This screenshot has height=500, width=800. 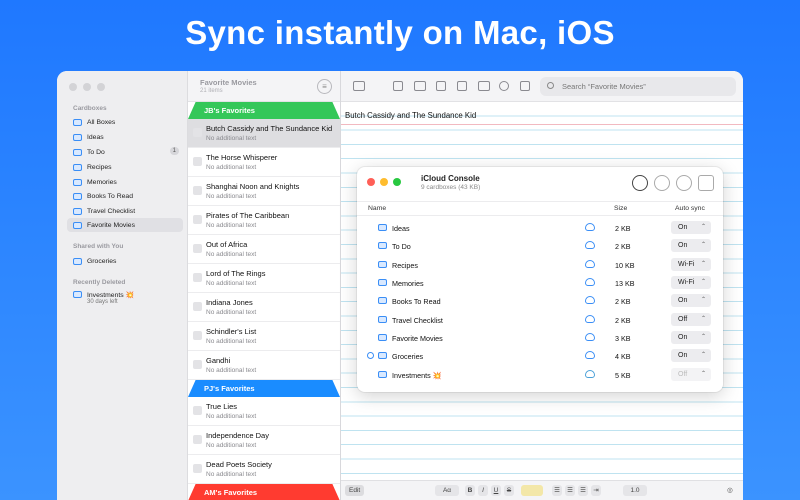 What do you see at coordinates (125, 137) in the screenshot?
I see `sidebar-item-ideas: Ideas` at bounding box center [125, 137].